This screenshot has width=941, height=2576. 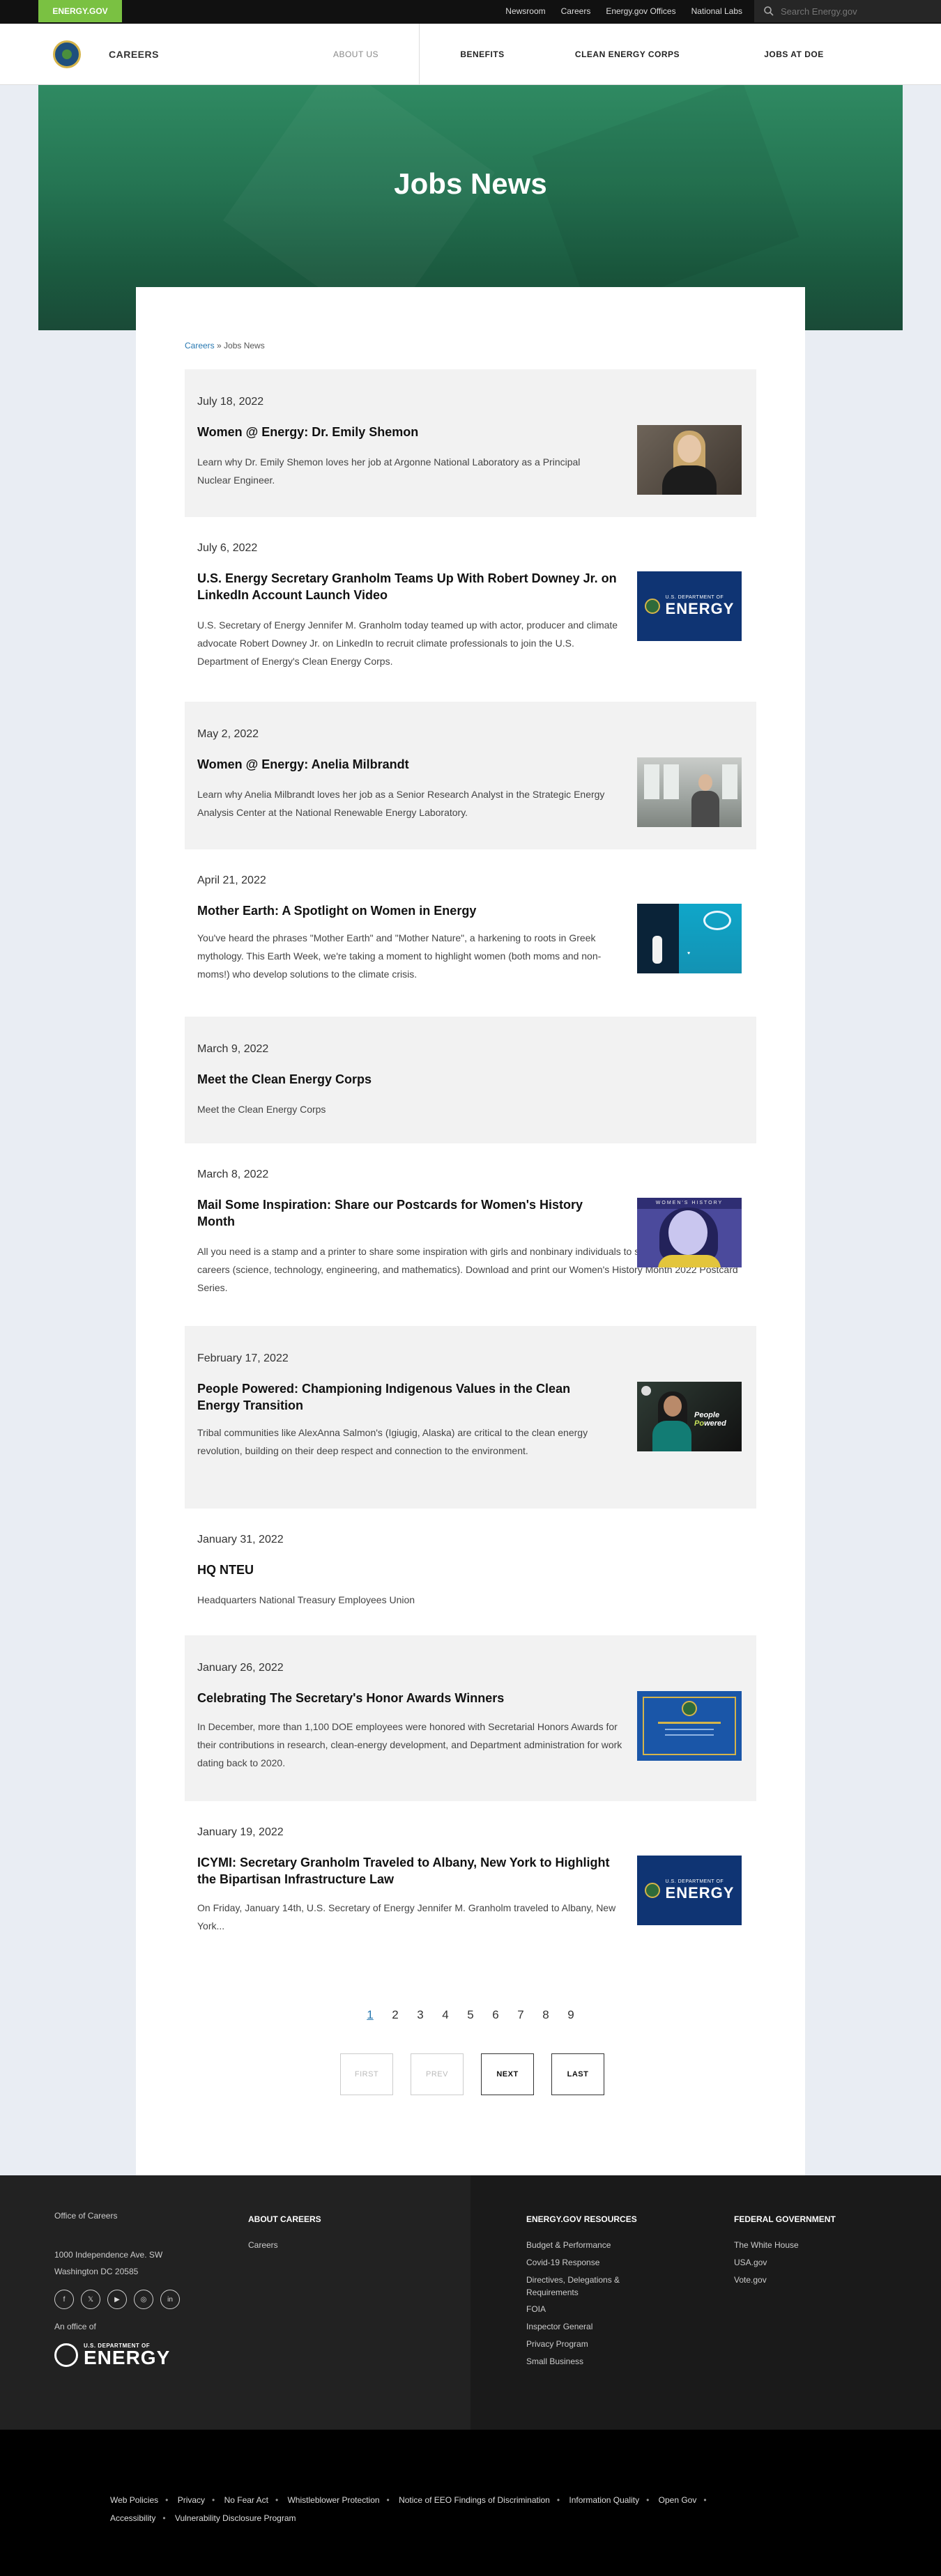 What do you see at coordinates (769, 11) in the screenshot?
I see `search-icon` at bounding box center [769, 11].